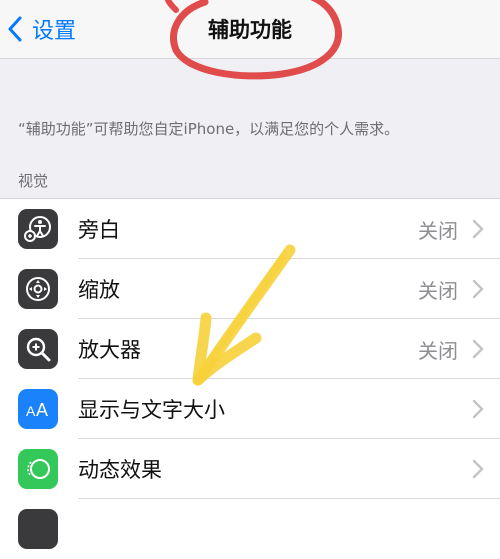 This screenshot has width=500, height=559. I want to click on row-label: 动态效果, so click(120, 470).